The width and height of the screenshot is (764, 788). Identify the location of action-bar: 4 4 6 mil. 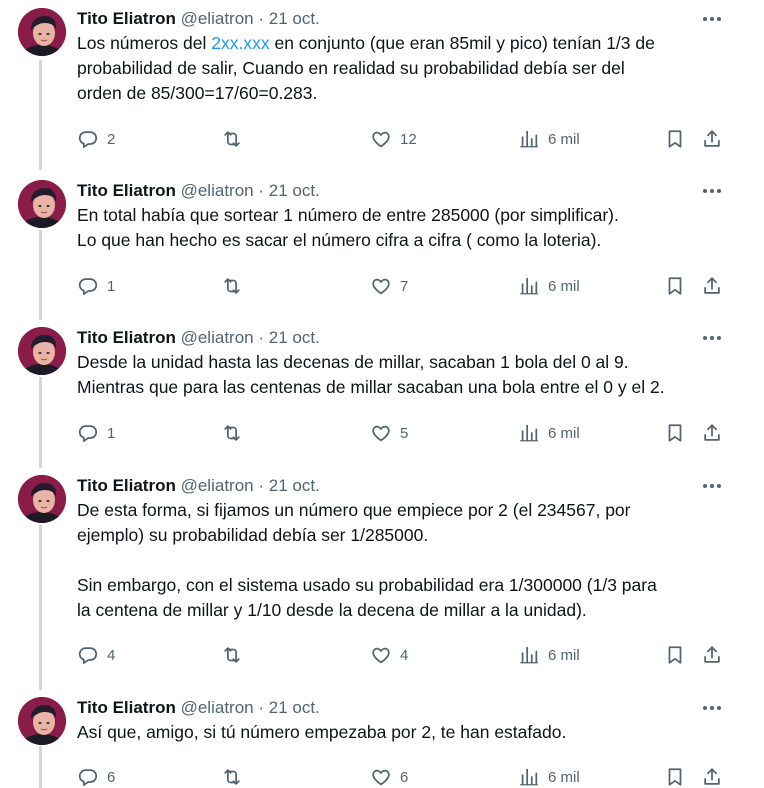
(382, 655).